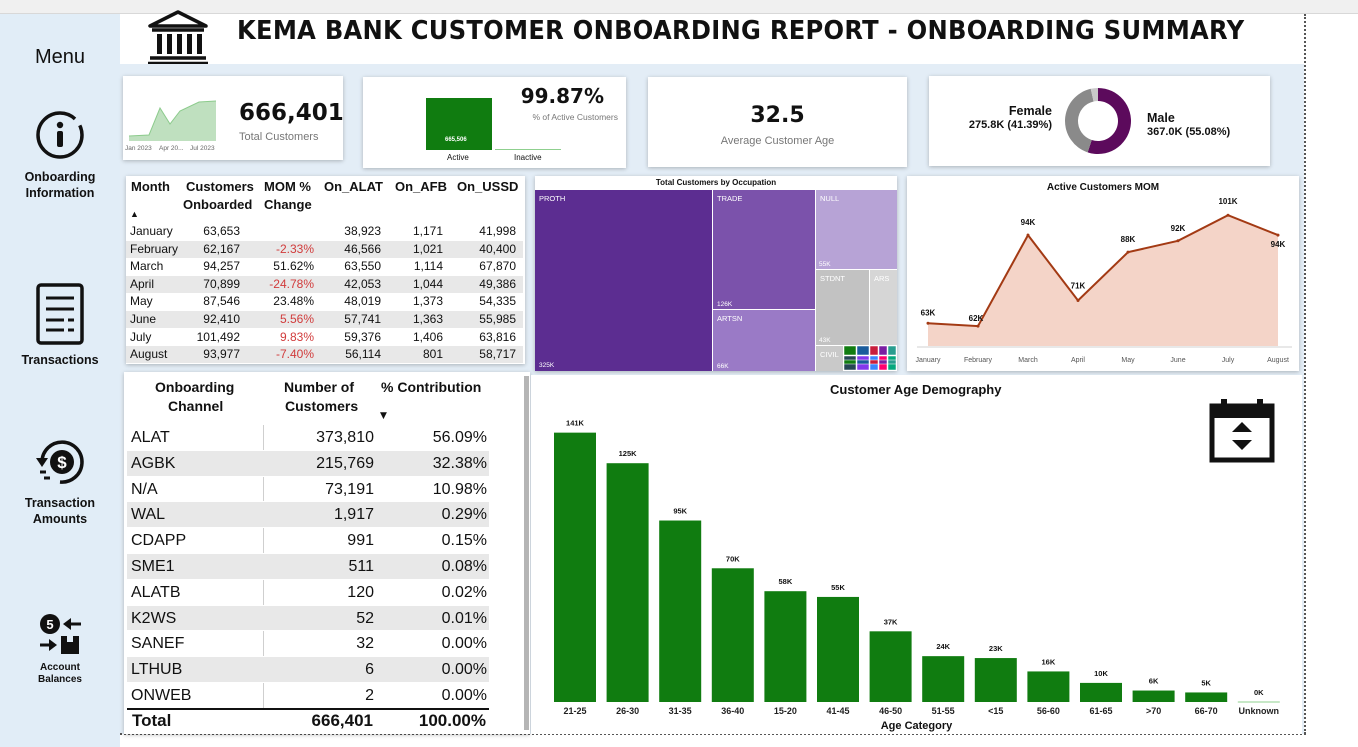 The height and width of the screenshot is (747, 1358). I want to click on ch-header-count-1: Number of, so click(319, 387).